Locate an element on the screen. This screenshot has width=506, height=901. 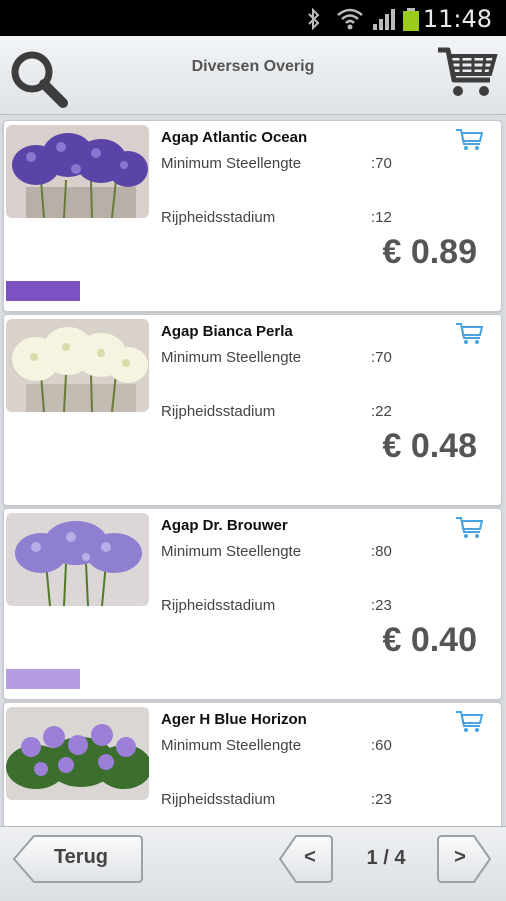
back-button: Terug is located at coordinates (81, 857).